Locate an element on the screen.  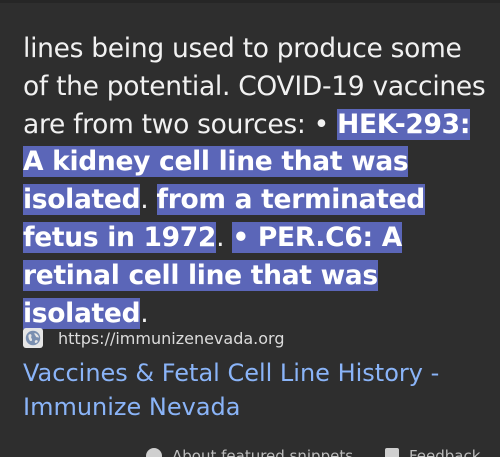
help-icon is located at coordinates (154, 452).